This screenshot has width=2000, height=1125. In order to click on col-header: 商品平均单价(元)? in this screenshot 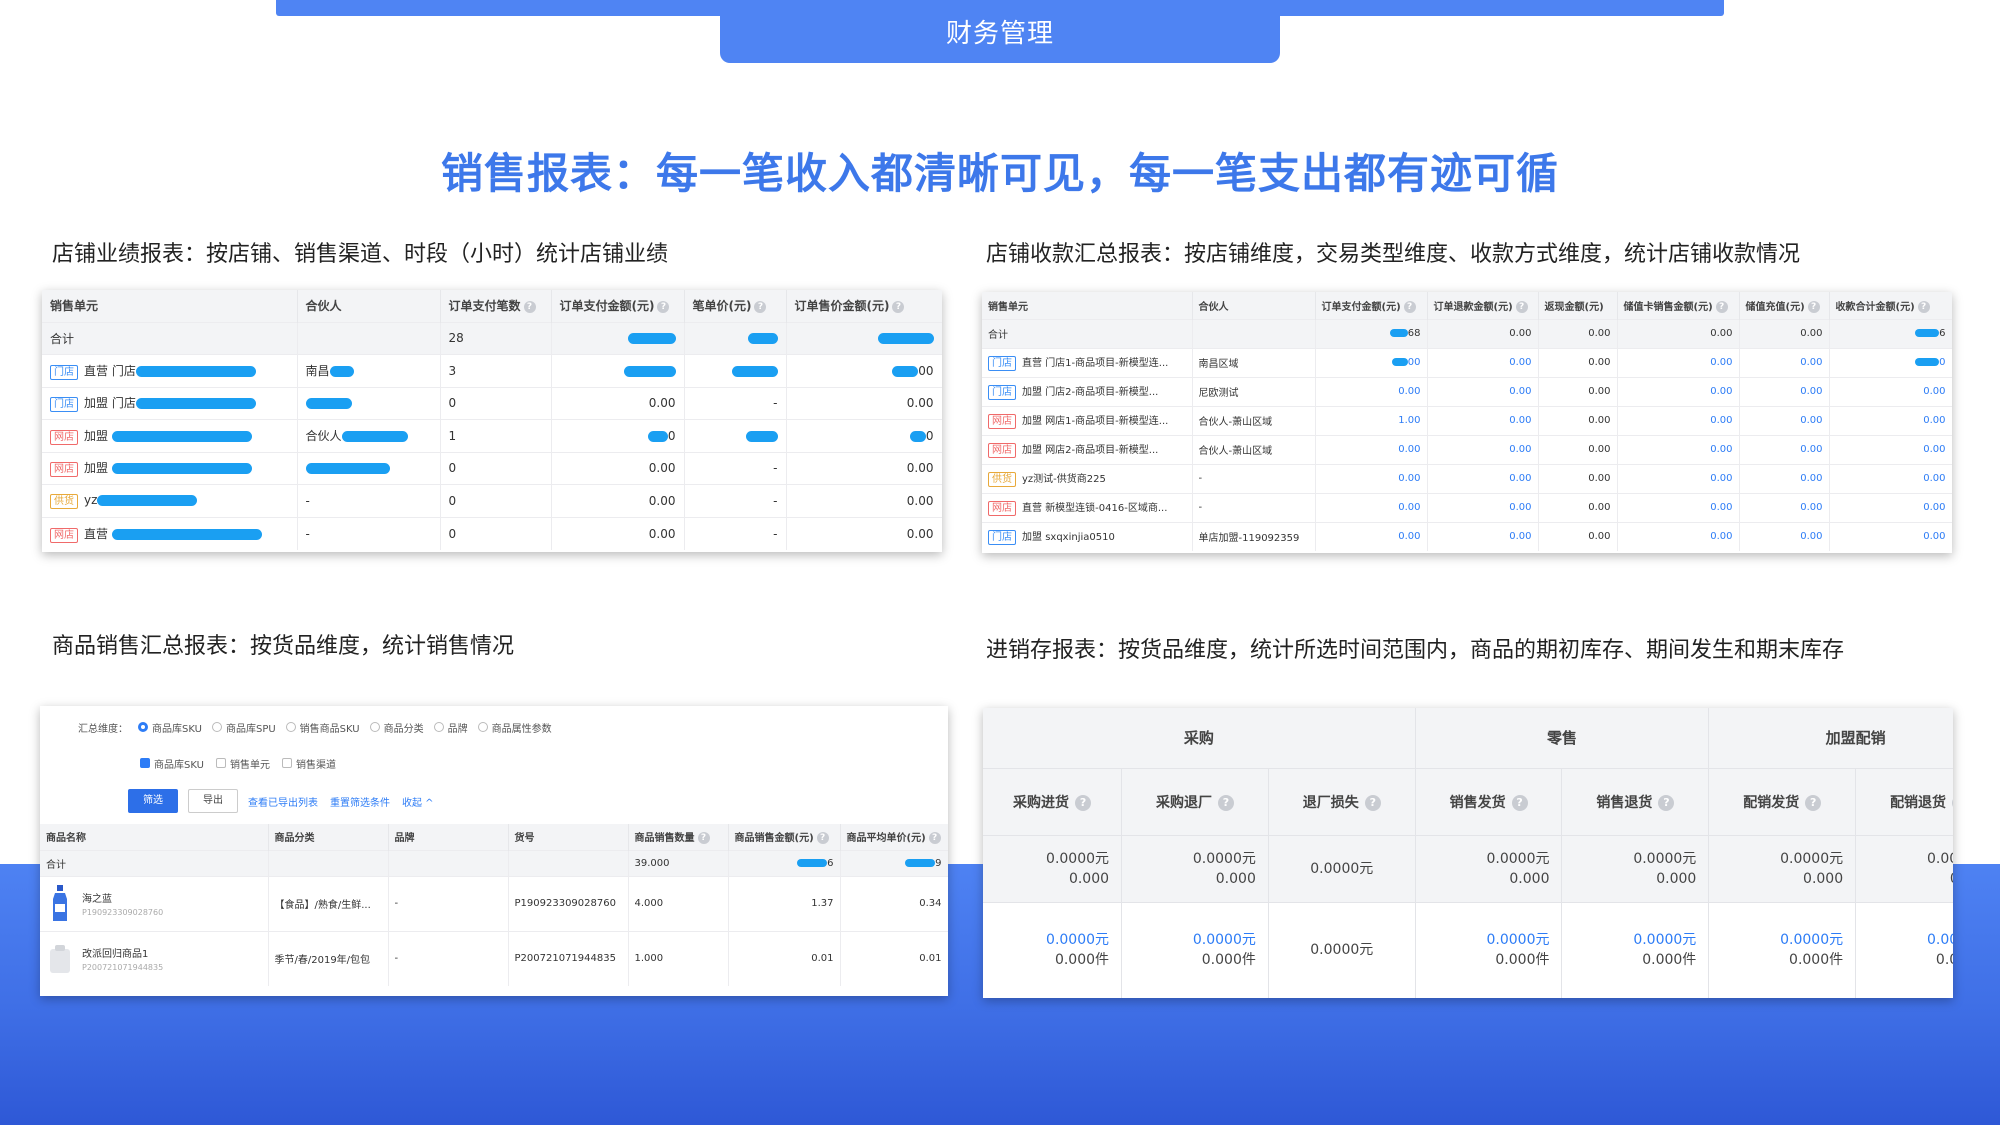, I will do `click(894, 837)`.